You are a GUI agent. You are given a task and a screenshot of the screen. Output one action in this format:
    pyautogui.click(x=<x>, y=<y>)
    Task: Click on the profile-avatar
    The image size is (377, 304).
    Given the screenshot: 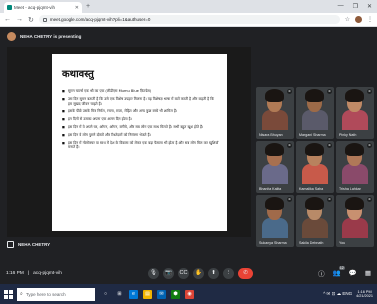 What is the action you would take?
    pyautogui.click(x=358, y=19)
    